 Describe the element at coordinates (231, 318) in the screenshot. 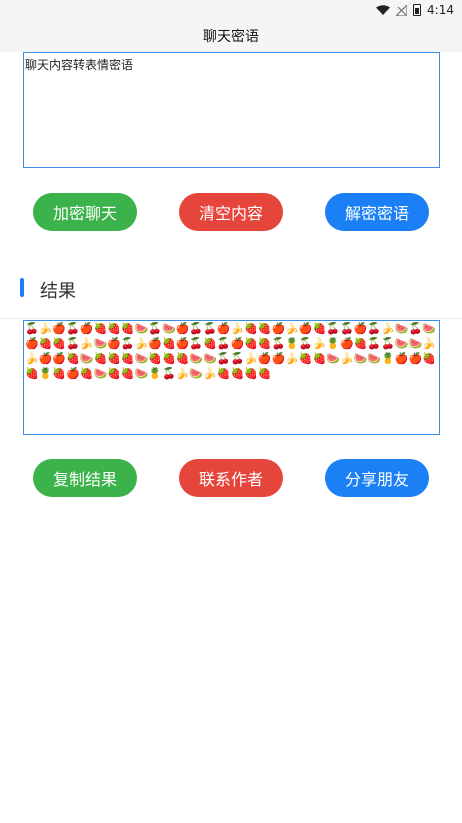

I see `divider` at that location.